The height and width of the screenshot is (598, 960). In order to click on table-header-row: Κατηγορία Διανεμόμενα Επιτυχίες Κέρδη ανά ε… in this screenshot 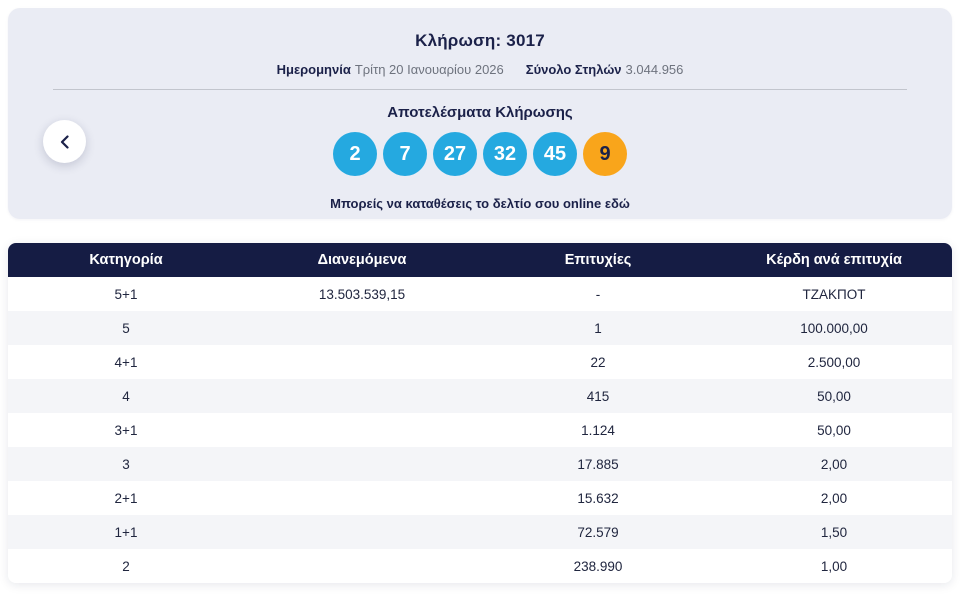, I will do `click(480, 260)`.